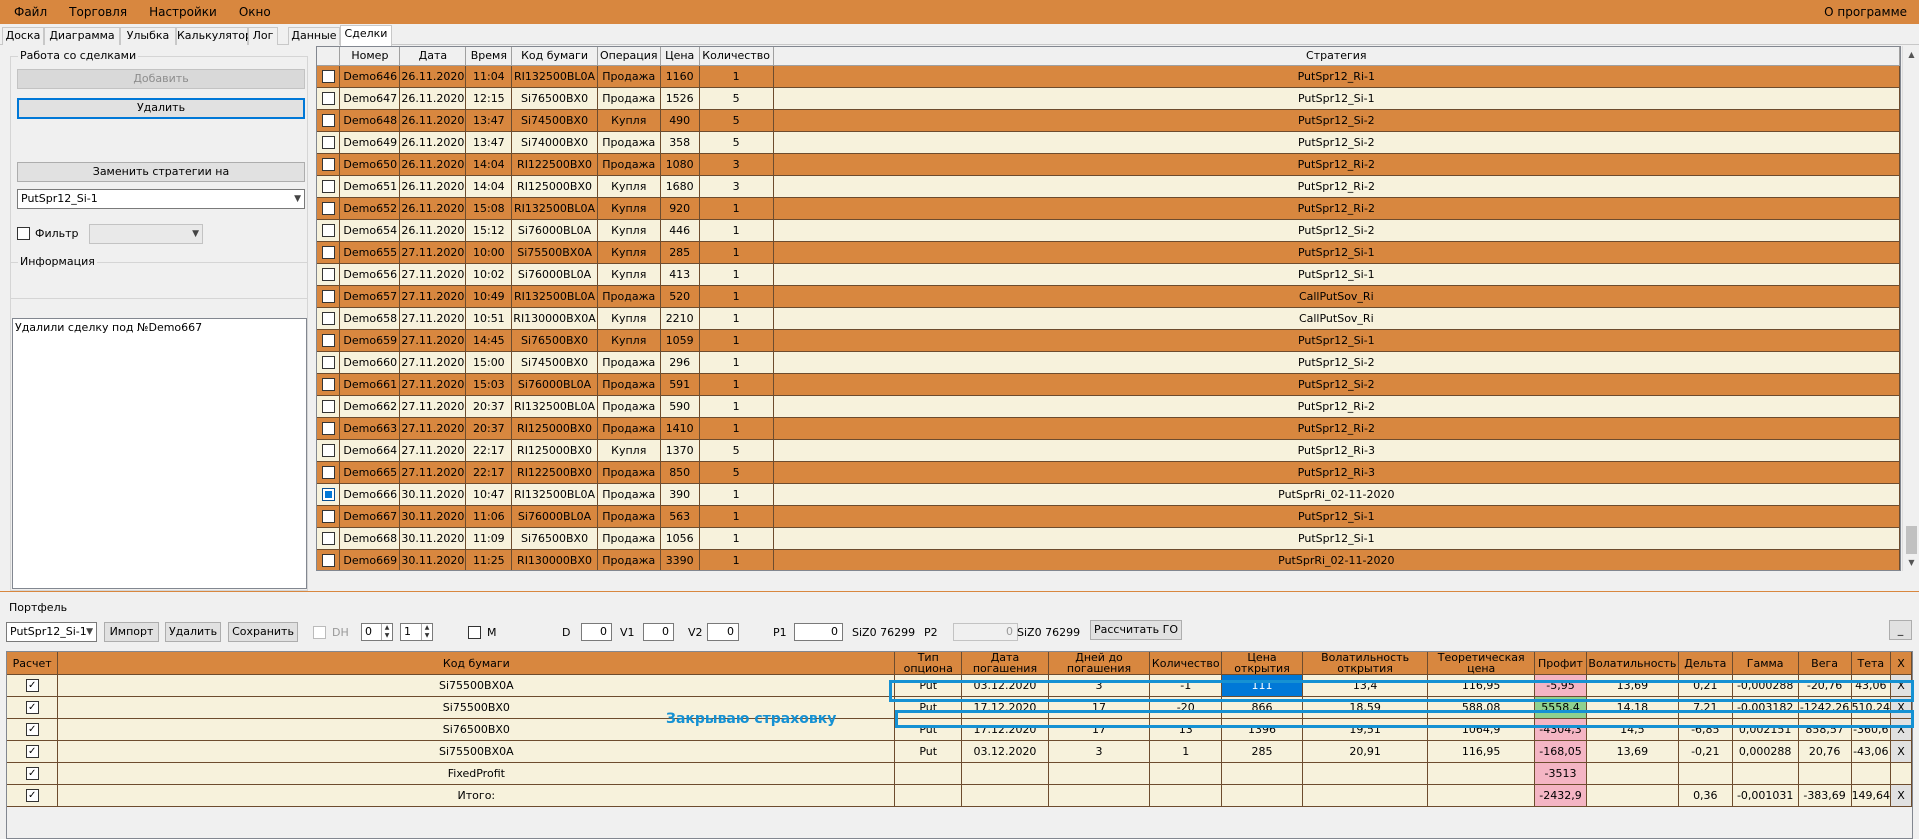 Image resolution: width=1919 pixels, height=839 pixels. What do you see at coordinates (29, 12) in the screenshot?
I see `menu-file: Файл` at bounding box center [29, 12].